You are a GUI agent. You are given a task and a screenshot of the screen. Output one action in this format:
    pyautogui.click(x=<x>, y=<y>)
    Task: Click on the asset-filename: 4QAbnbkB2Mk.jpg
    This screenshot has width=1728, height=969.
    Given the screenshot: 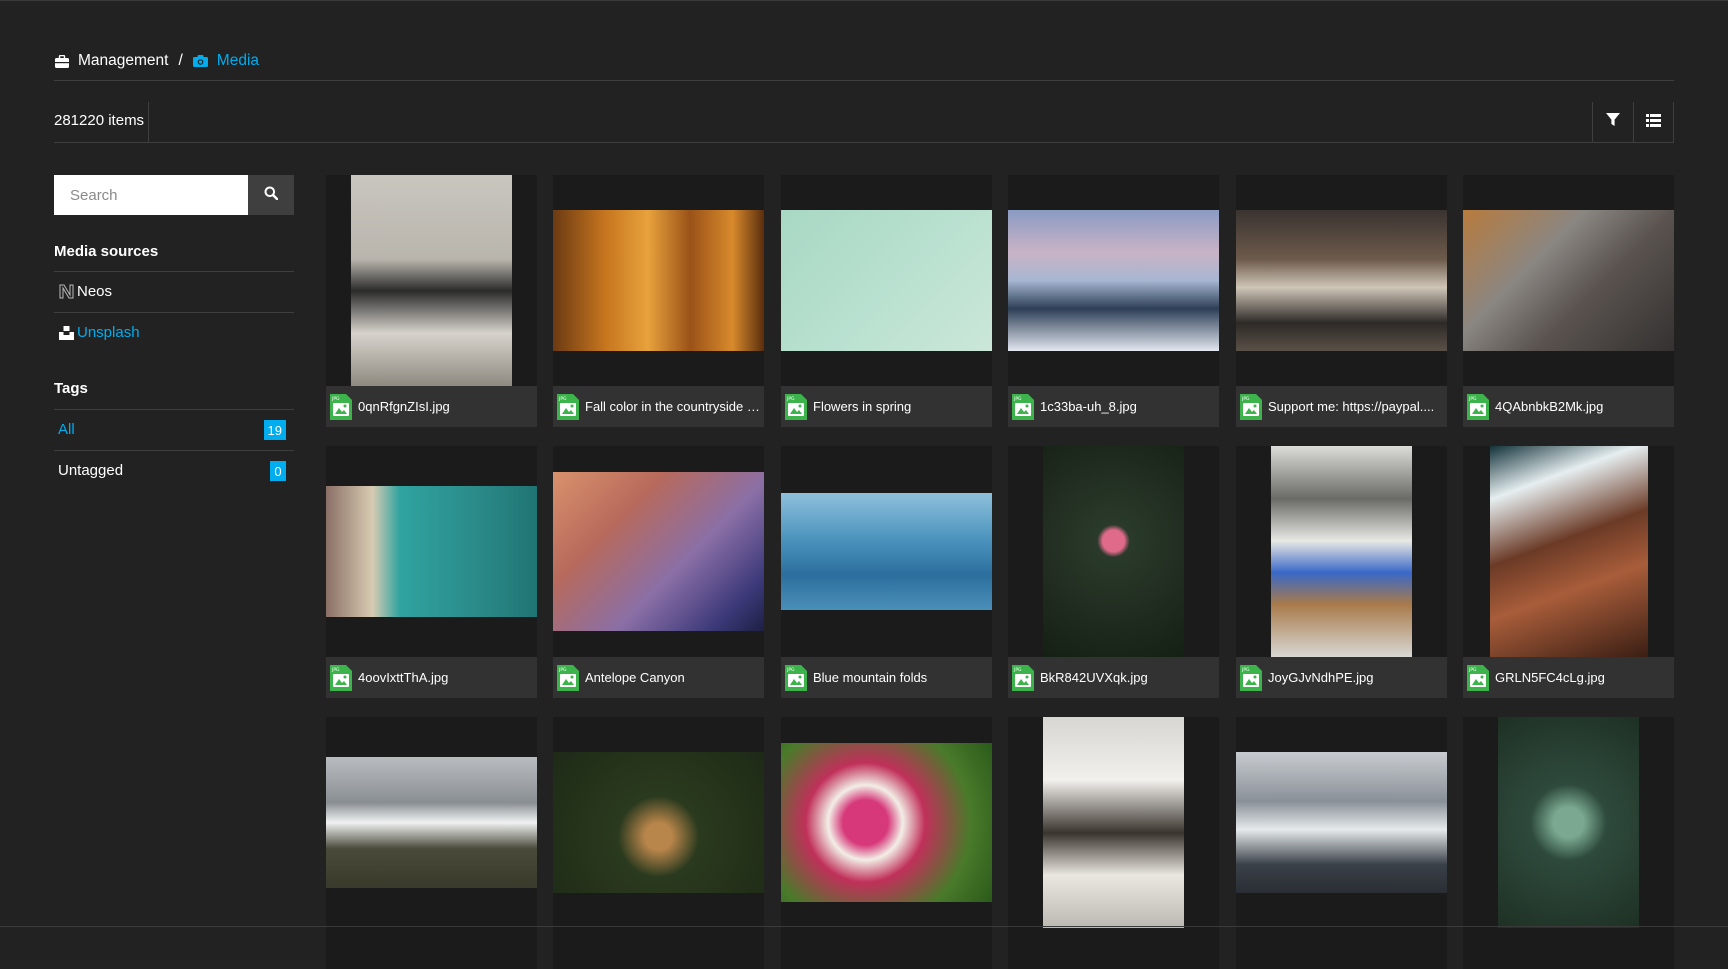 What is the action you would take?
    pyautogui.click(x=1549, y=406)
    